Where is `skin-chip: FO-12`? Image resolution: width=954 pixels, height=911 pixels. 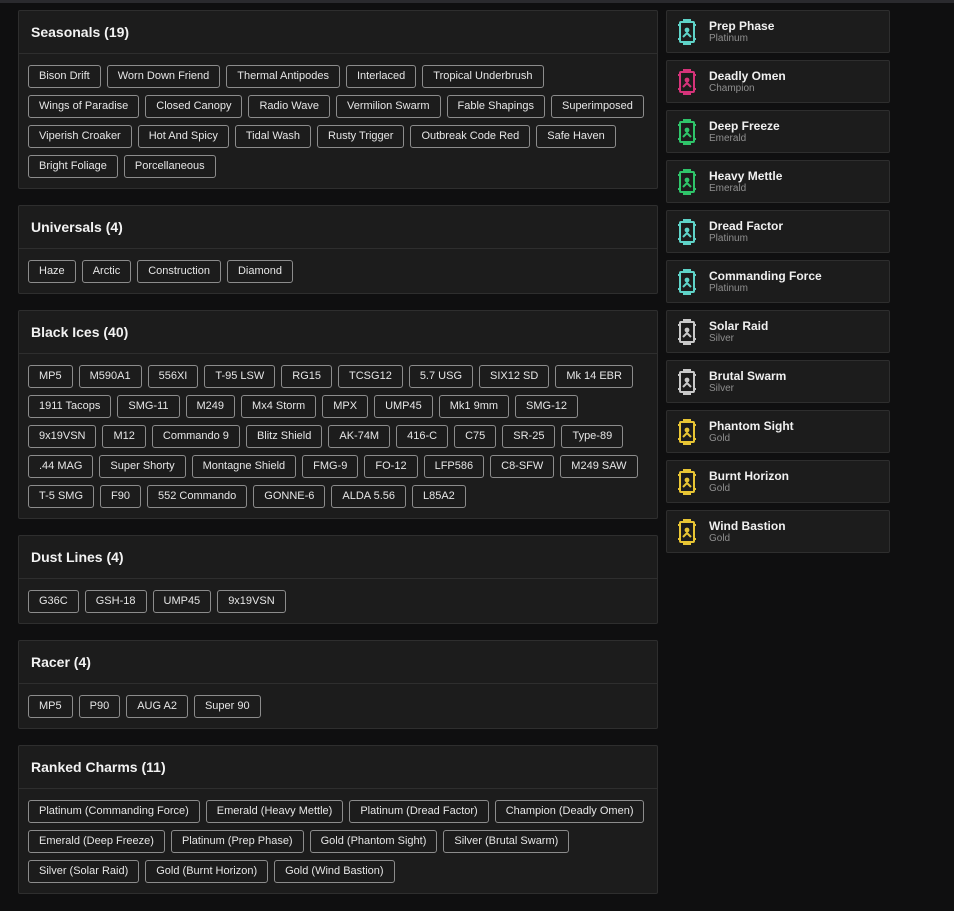
skin-chip: FO-12 is located at coordinates (391, 466).